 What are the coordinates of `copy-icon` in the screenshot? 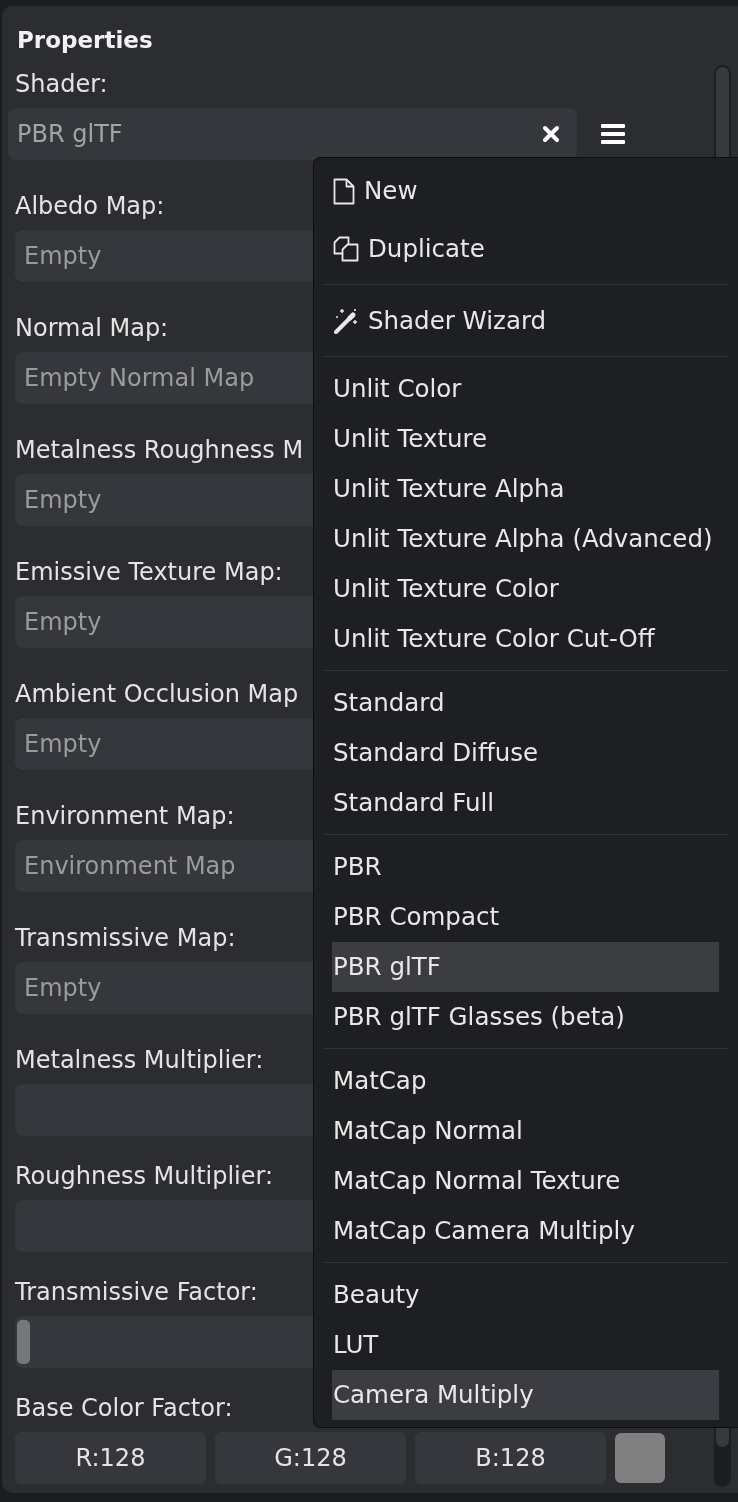 It's located at (346, 249).